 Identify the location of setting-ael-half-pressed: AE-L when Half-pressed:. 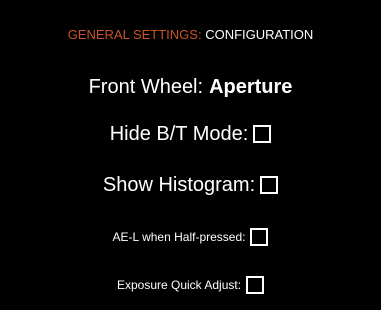
(190, 237).